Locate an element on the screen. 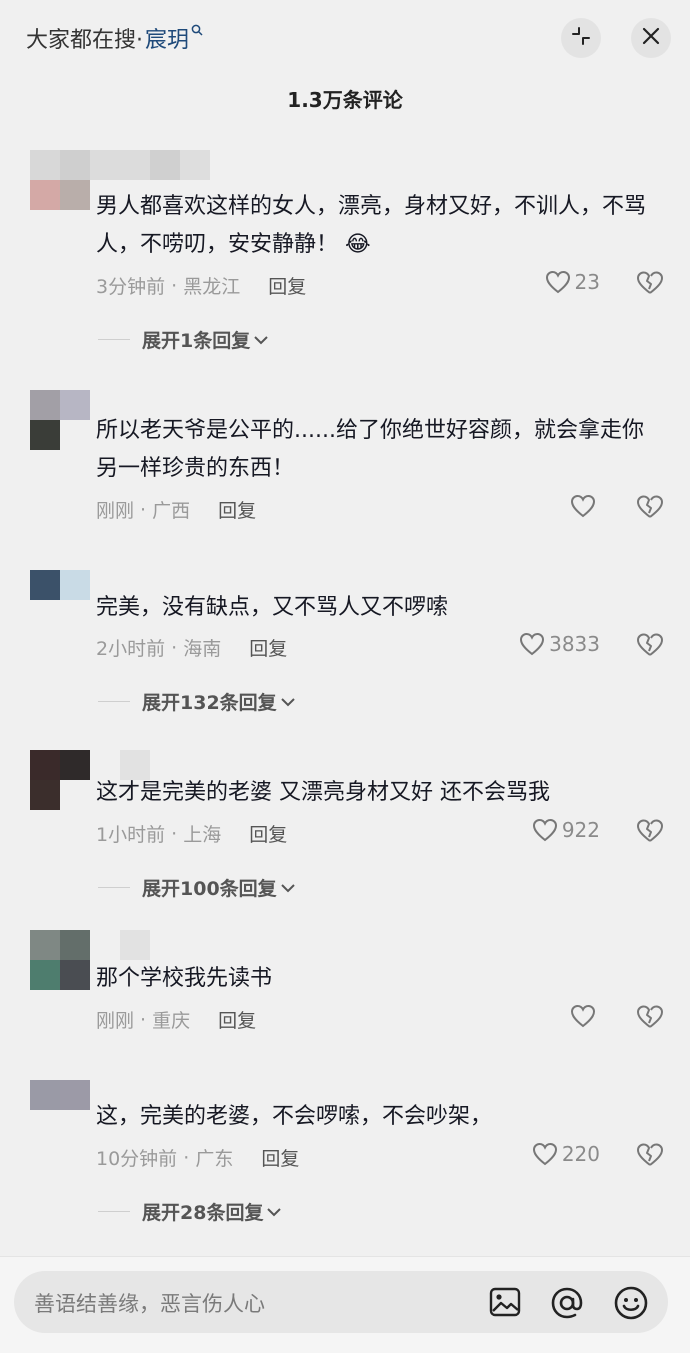  like-button: 220 is located at coordinates (566, 1154).